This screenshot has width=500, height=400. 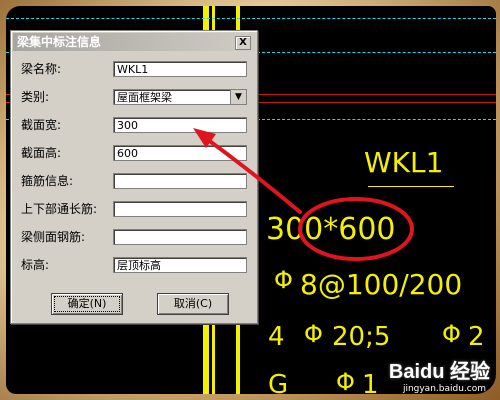 I want to click on rebar-spec-text: 2, so click(x=476, y=337).